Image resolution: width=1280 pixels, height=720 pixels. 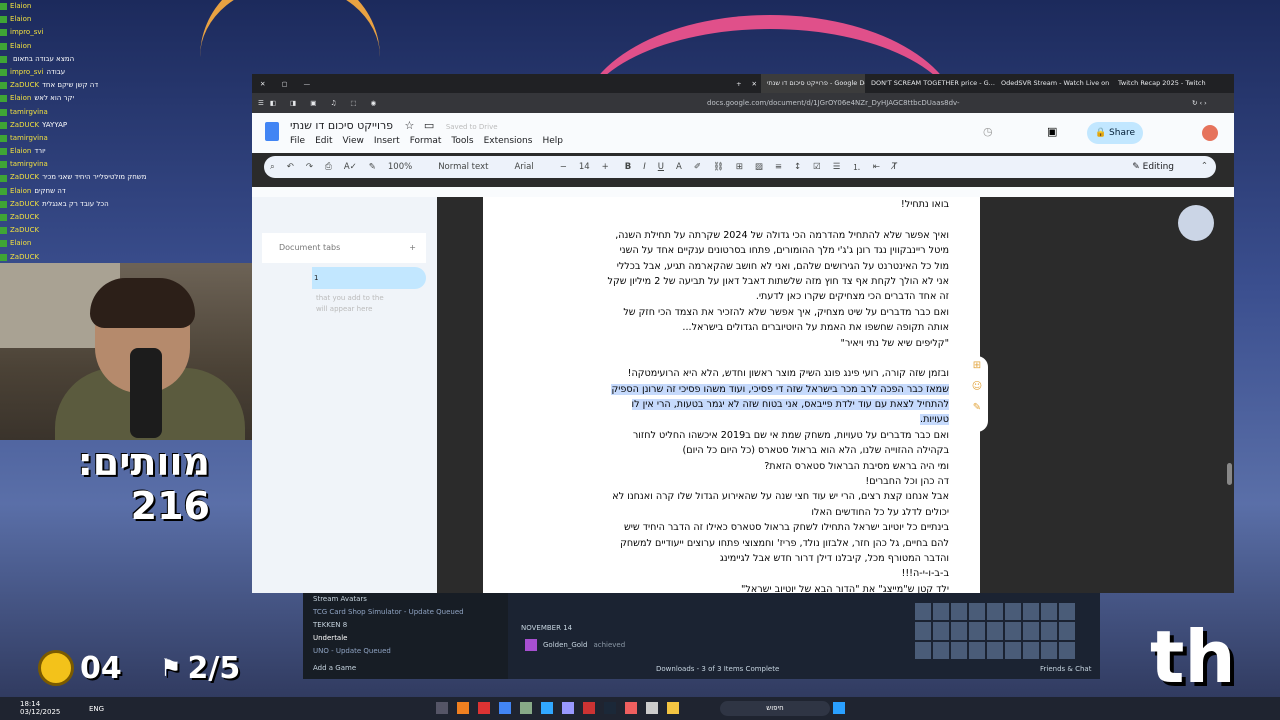 I want to click on downloads-status: Downloads - 3 of 3 Items Complete, so click(x=717, y=669).